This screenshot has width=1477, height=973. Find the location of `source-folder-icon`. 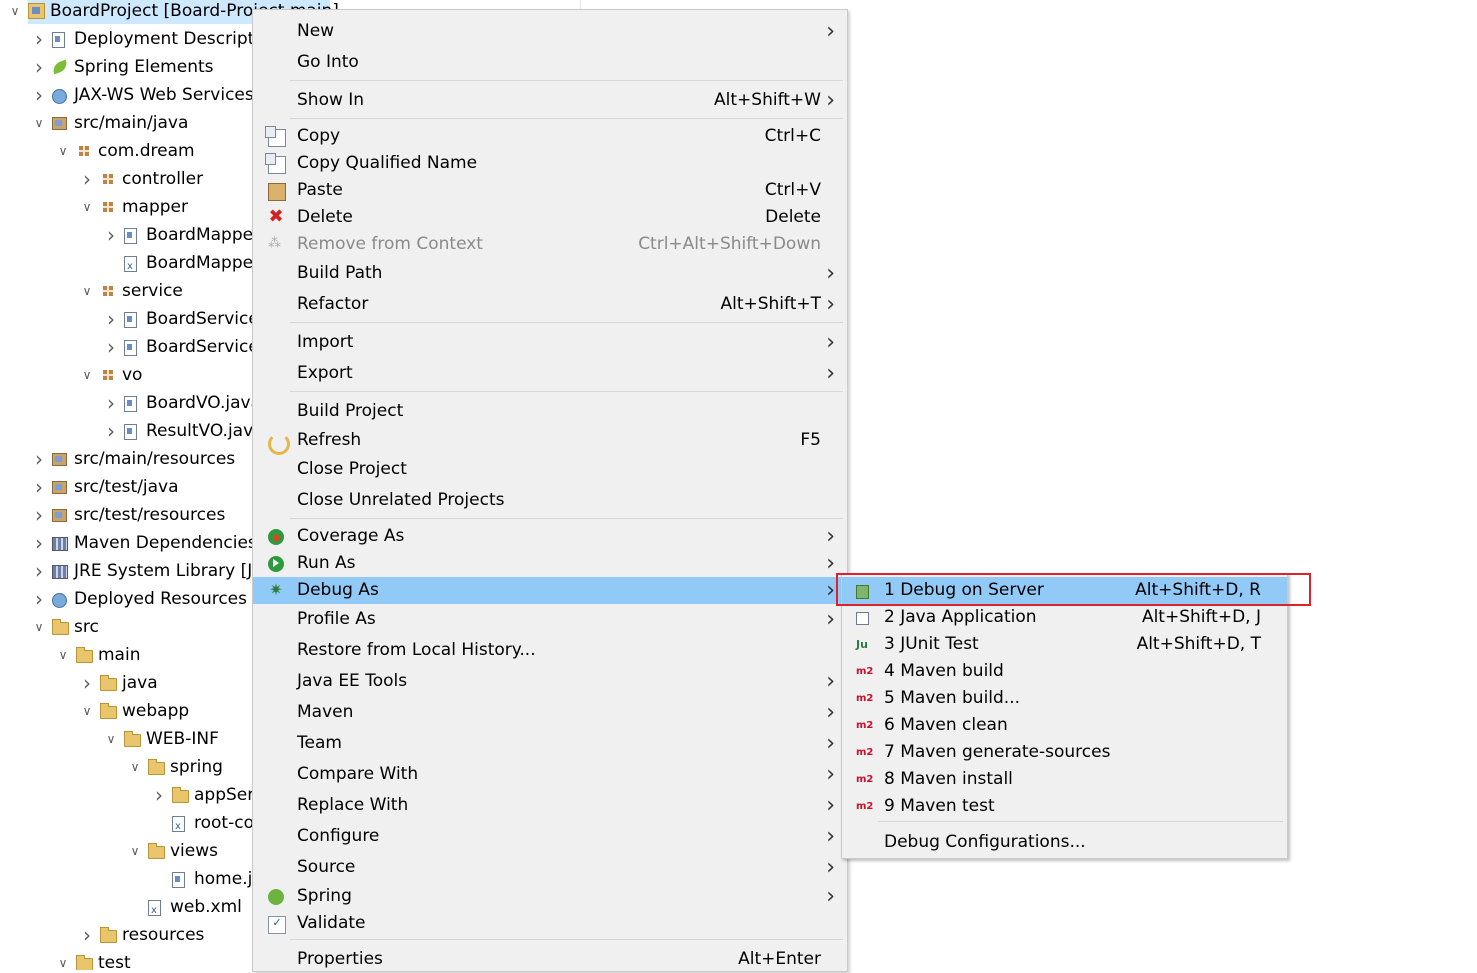

source-folder-icon is located at coordinates (59, 515).